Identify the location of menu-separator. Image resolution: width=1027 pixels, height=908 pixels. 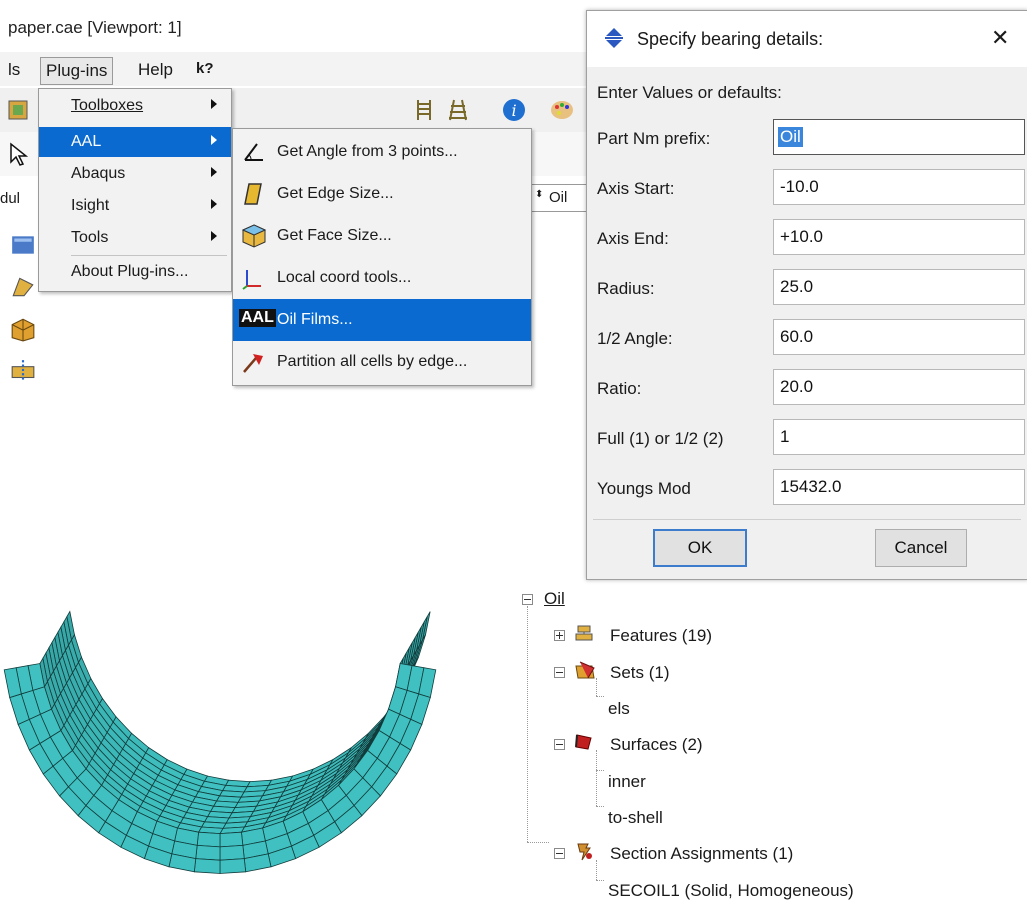
(149, 255).